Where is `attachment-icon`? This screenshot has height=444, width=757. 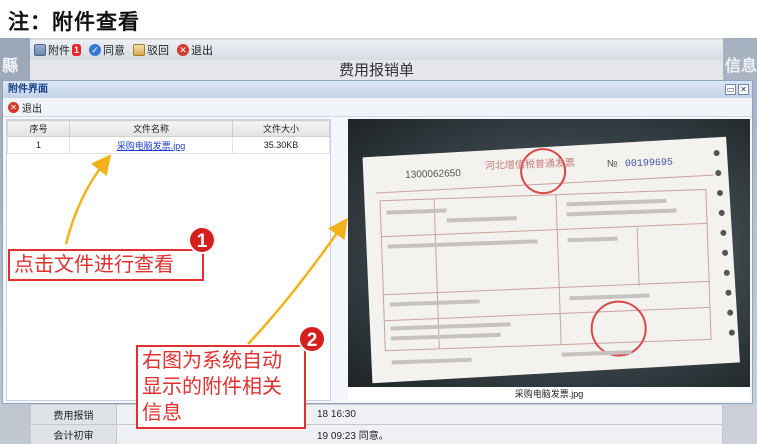 attachment-icon is located at coordinates (40, 50).